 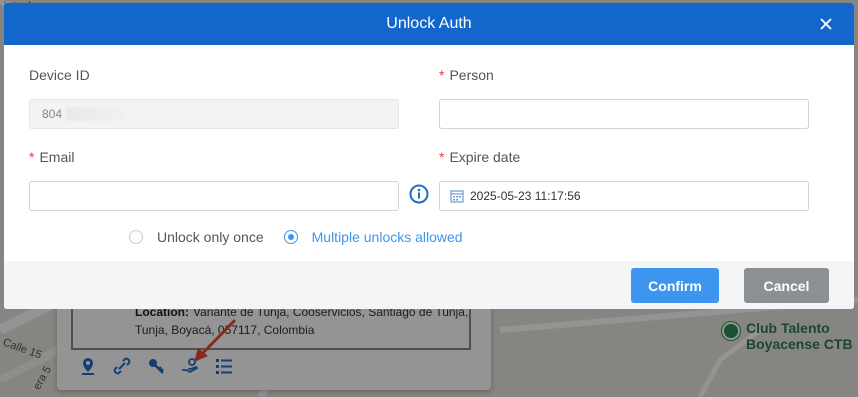 I want to click on email-label-text: Email, so click(x=57, y=157).